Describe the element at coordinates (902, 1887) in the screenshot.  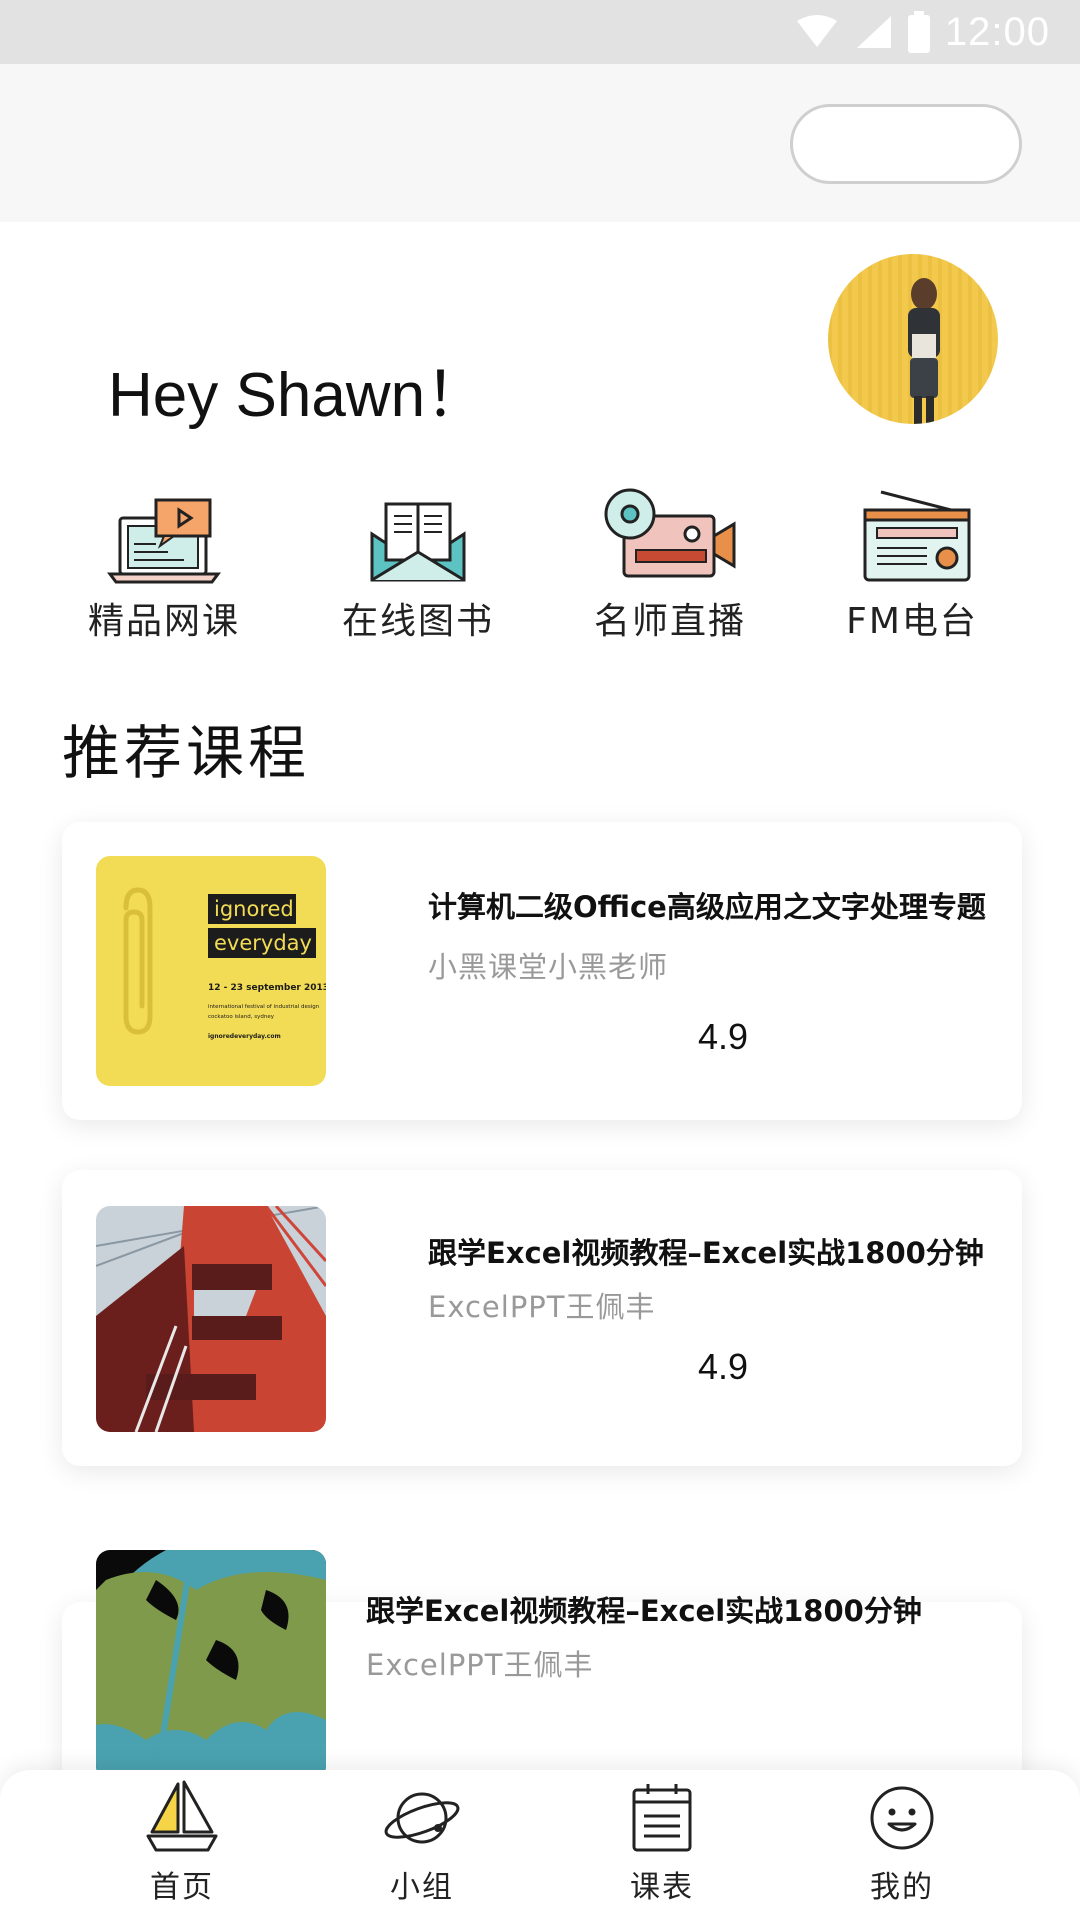
I see `tab-label: 我的` at that location.